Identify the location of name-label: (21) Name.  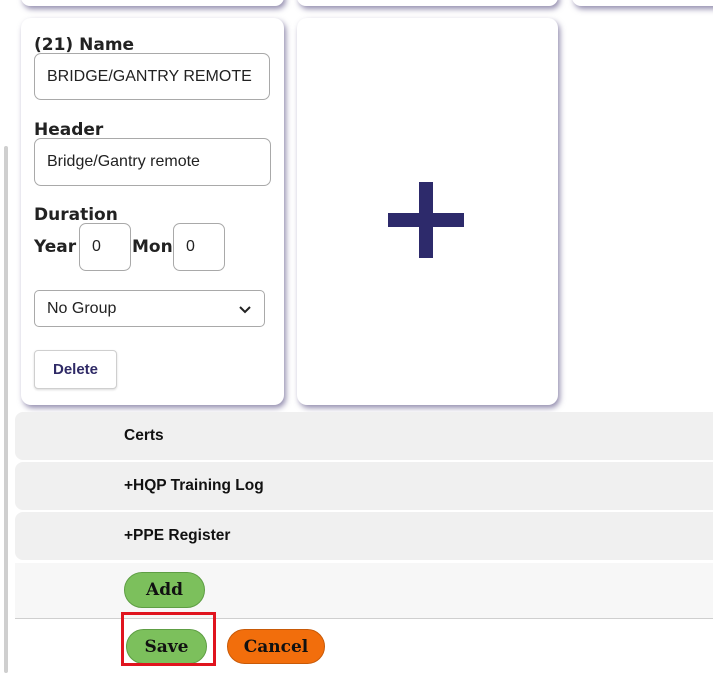
(84, 45).